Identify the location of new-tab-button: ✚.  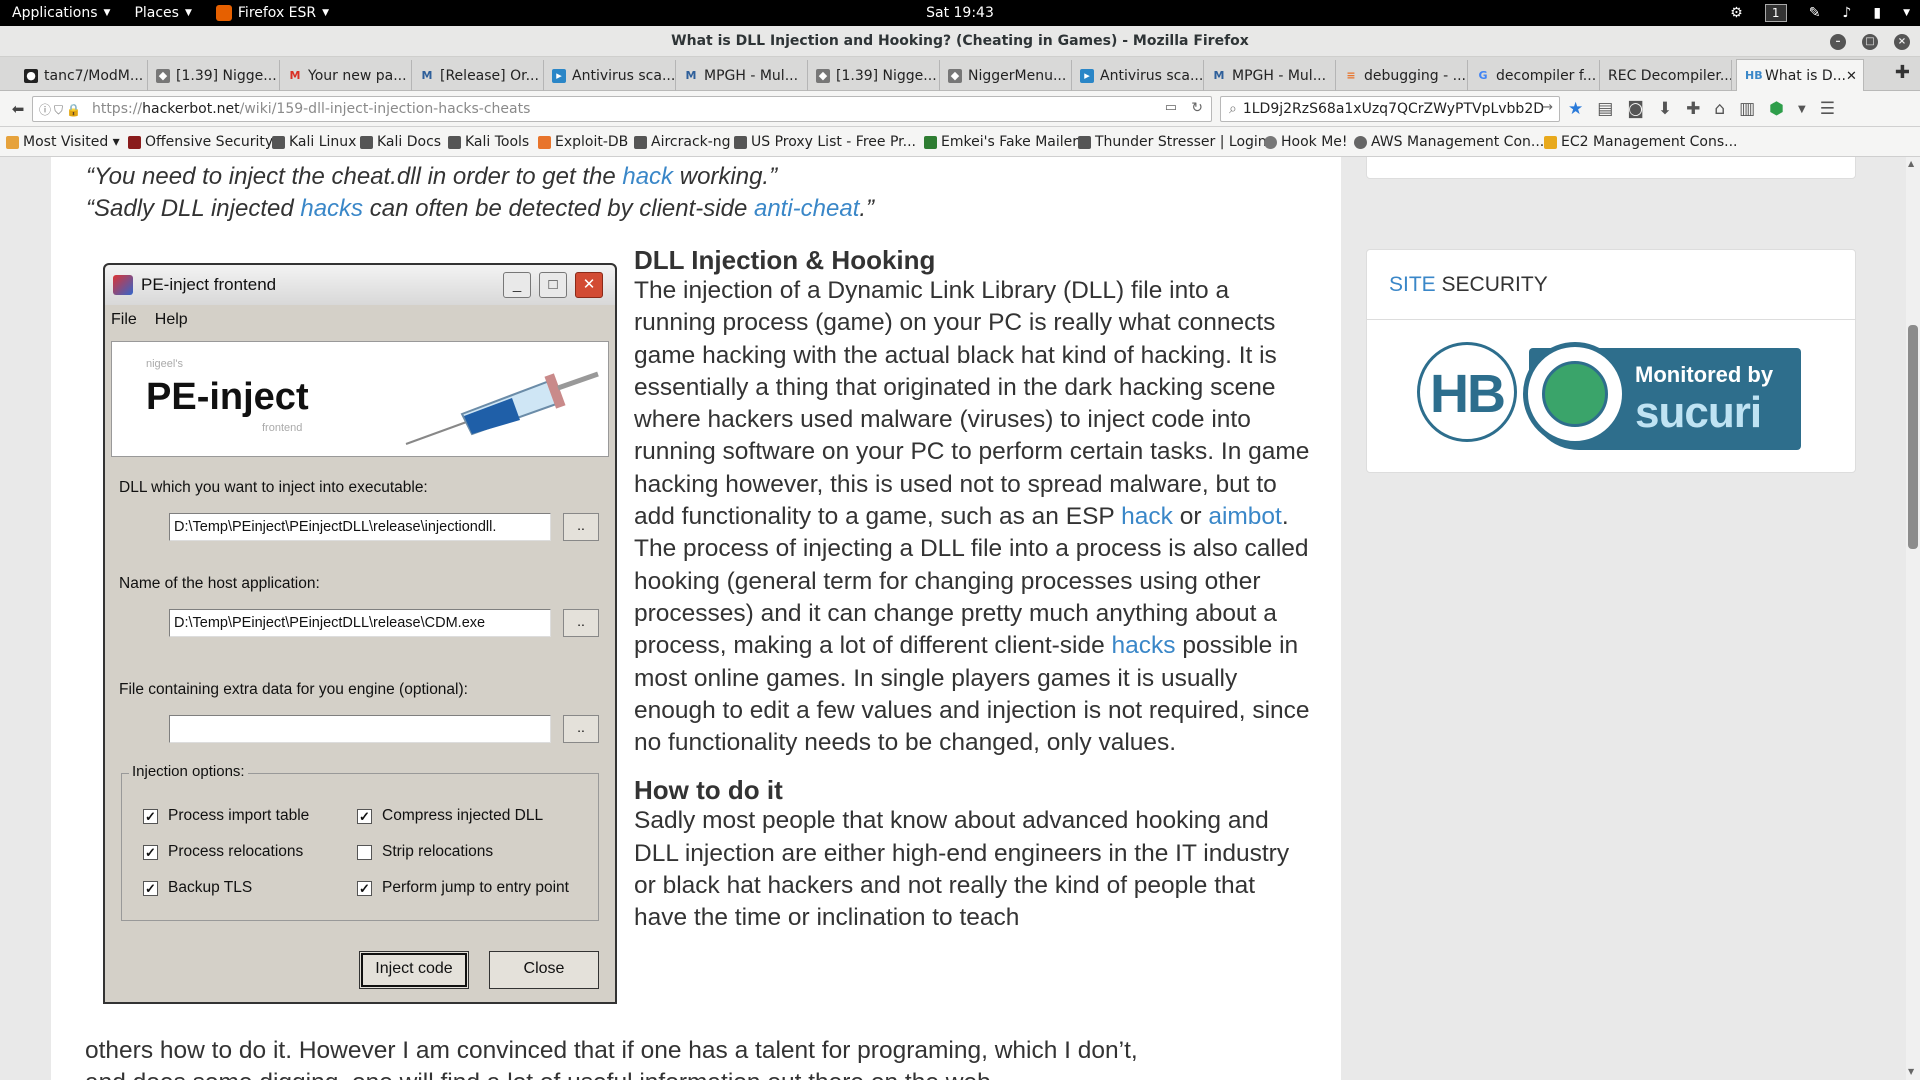
(1902, 72).